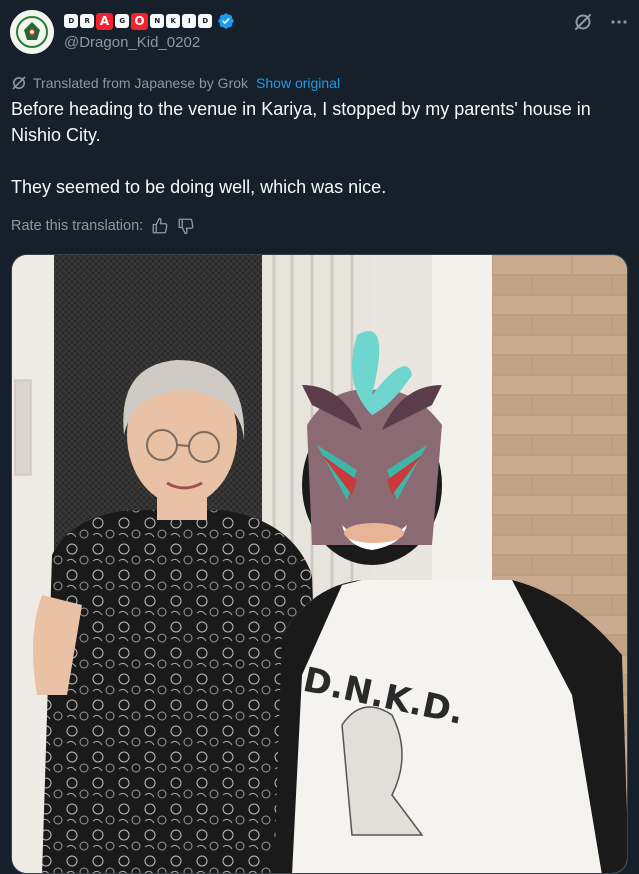  Describe the element at coordinates (186, 226) in the screenshot. I see `thumbs-down-icon` at that location.